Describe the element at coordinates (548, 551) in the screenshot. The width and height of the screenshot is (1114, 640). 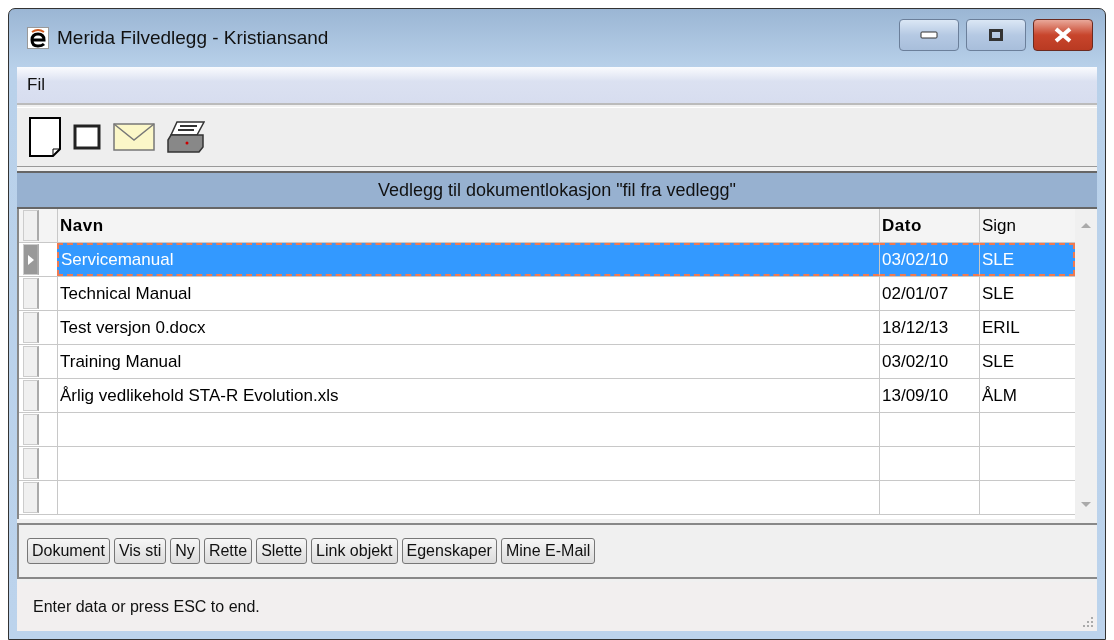
I see `action-button: Mine E-Mail` at that location.